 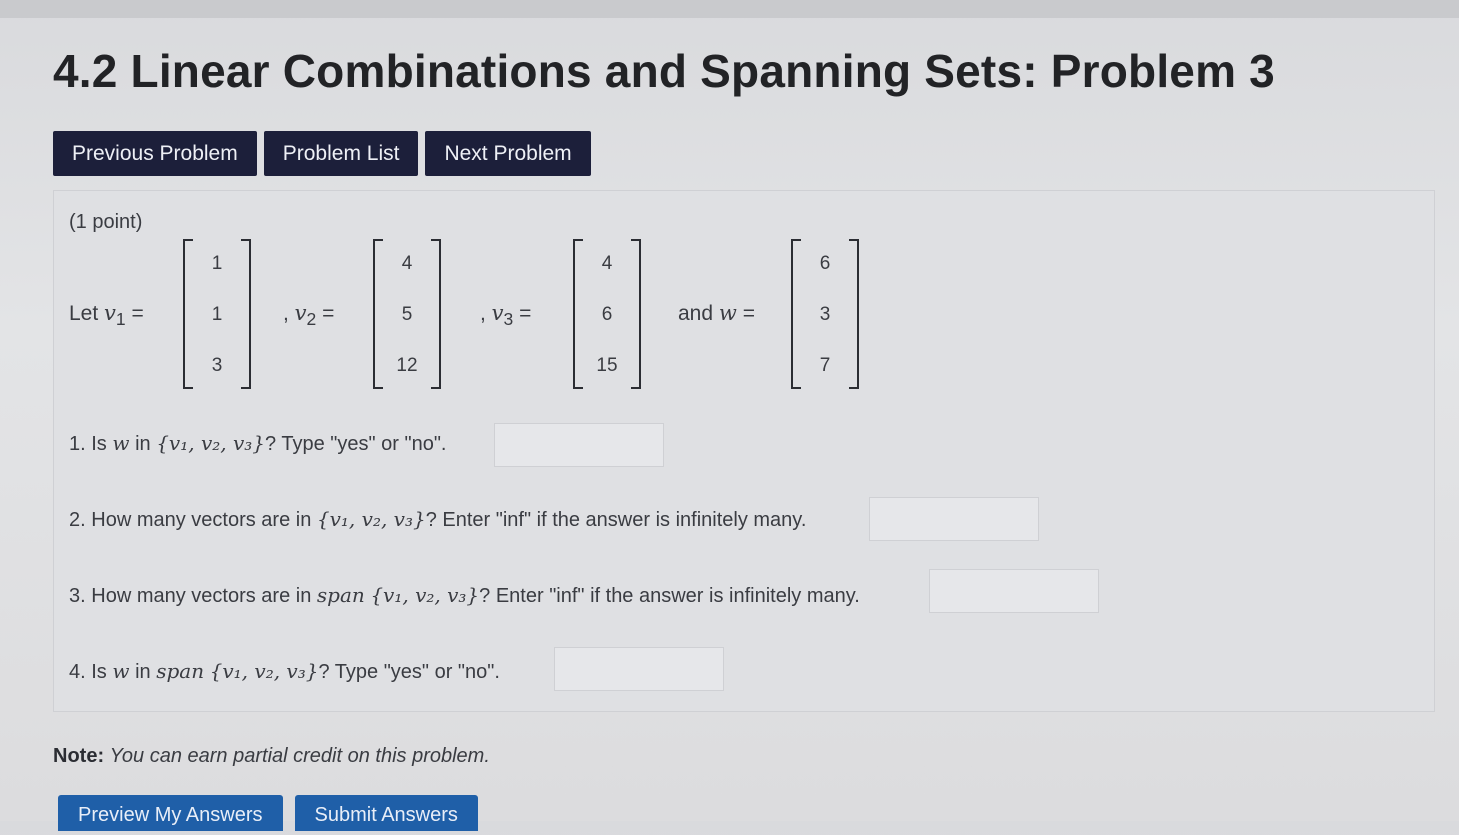 I want to click on w-matrix: 6 3 7, so click(x=825, y=314).